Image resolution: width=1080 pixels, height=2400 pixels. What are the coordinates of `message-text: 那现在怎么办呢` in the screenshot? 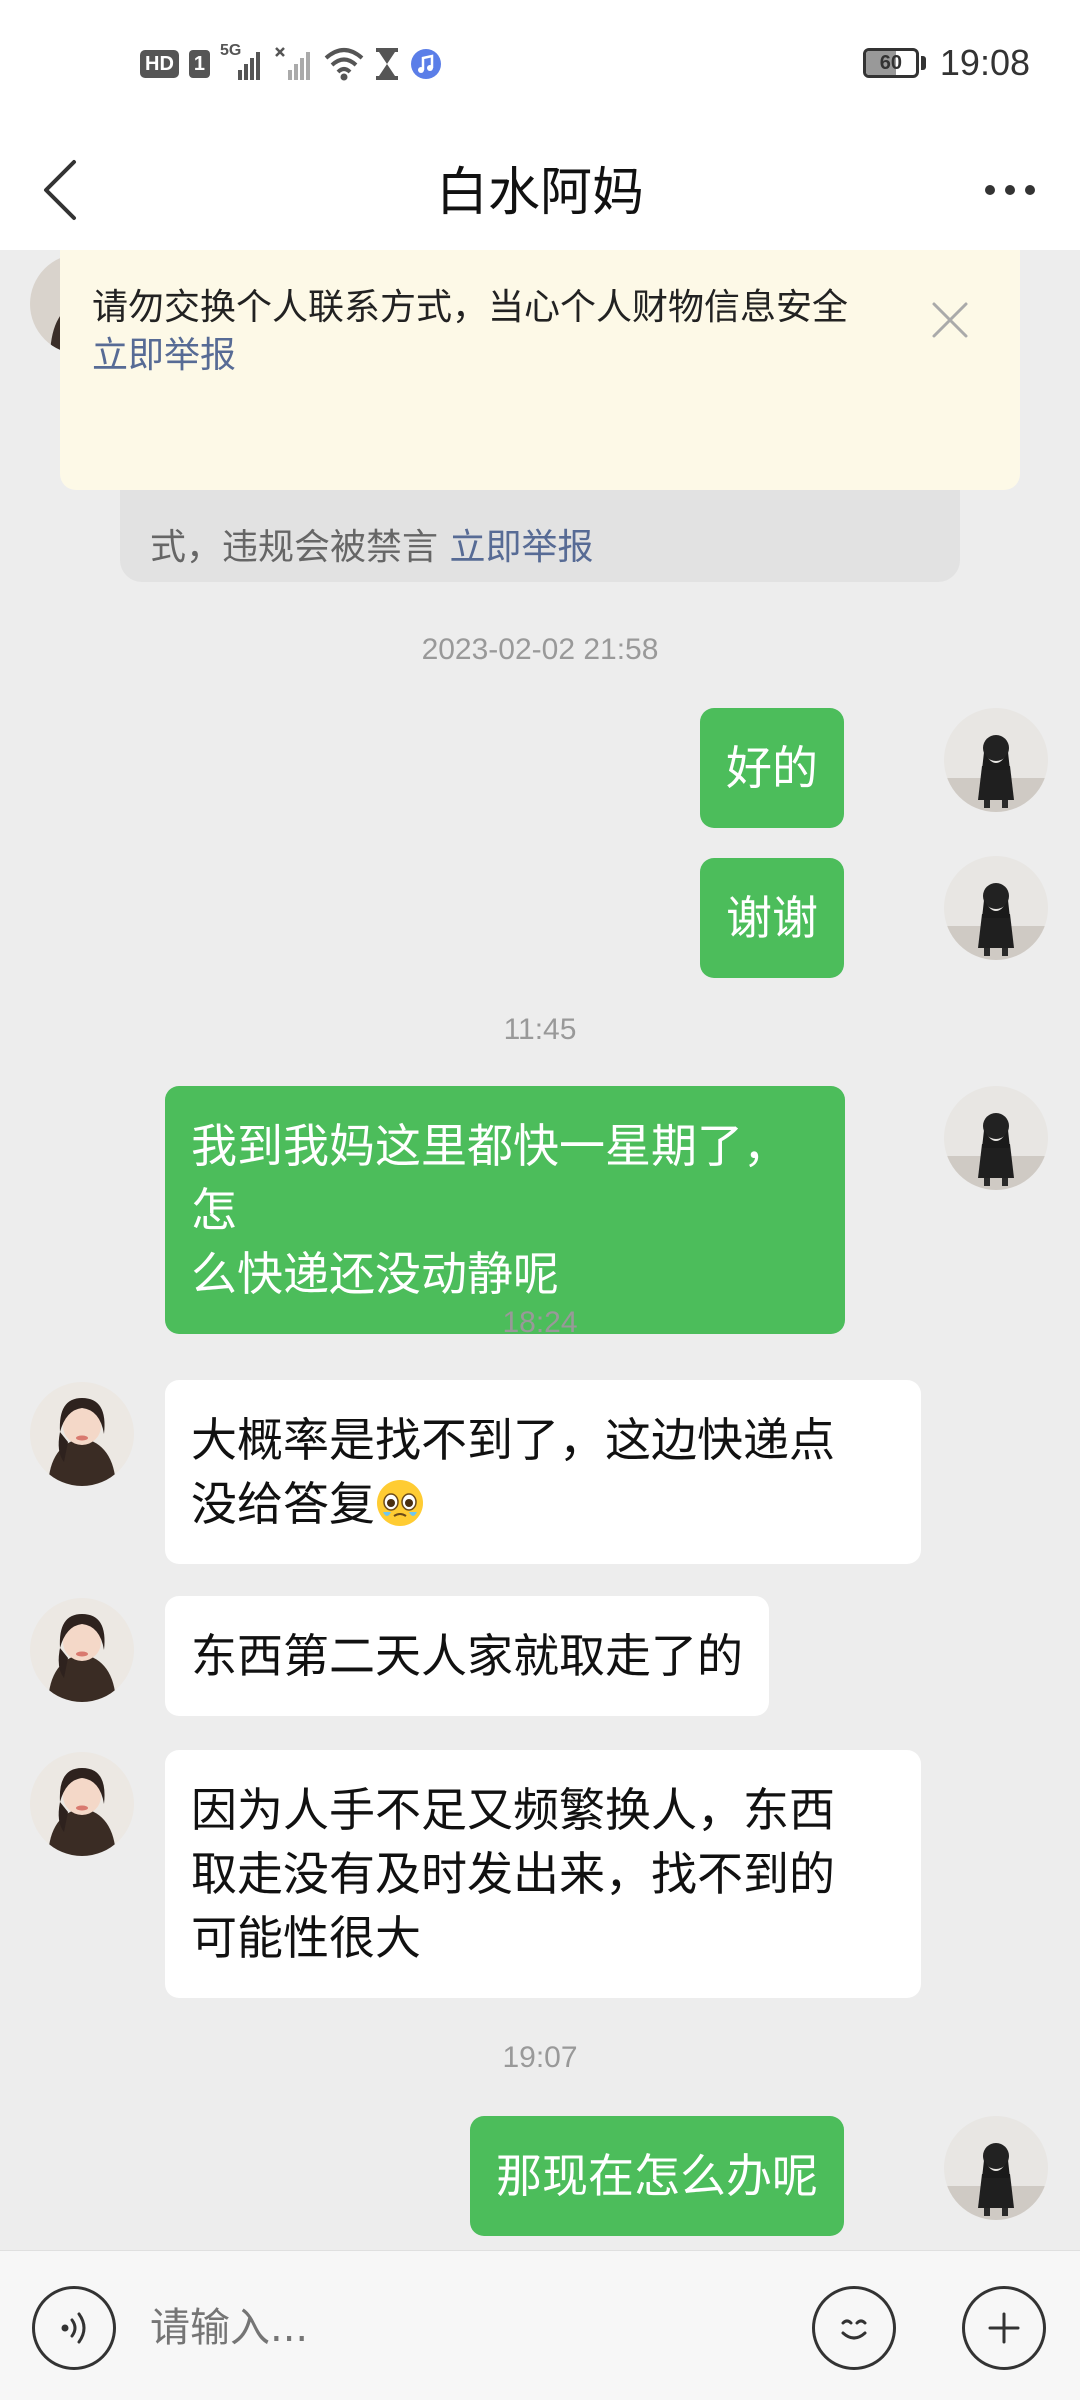 It's located at (657, 2176).